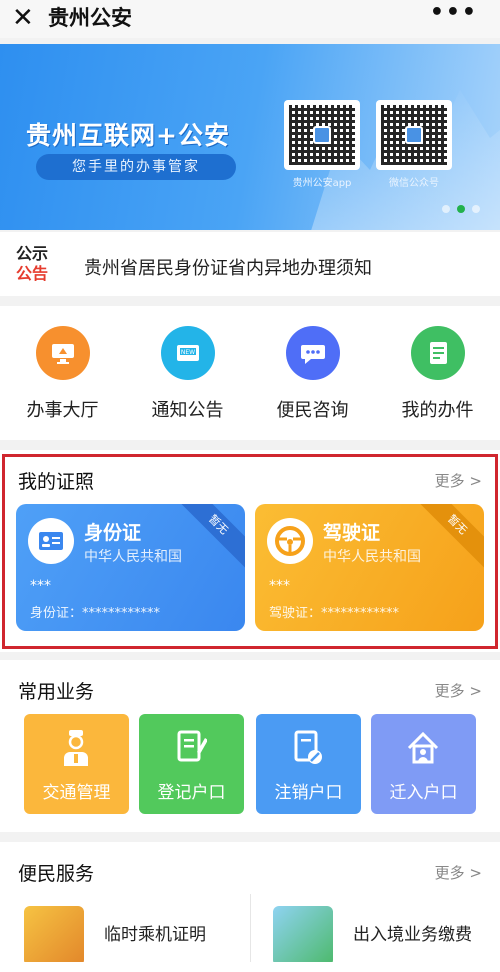 This screenshot has width=500, height=972. Describe the element at coordinates (437, 353) in the screenshot. I see `document-icon` at that location.